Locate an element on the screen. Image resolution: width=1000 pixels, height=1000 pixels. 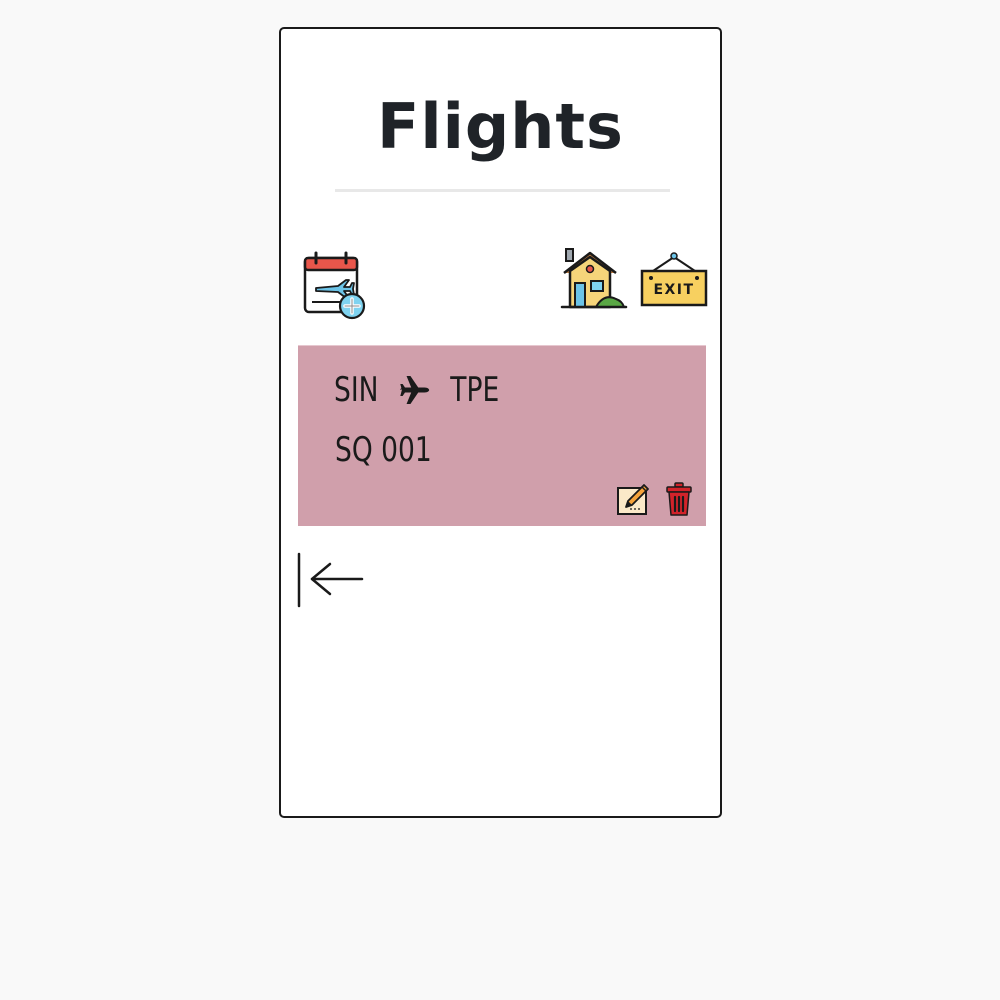
back-button is located at coordinates (331, 580).